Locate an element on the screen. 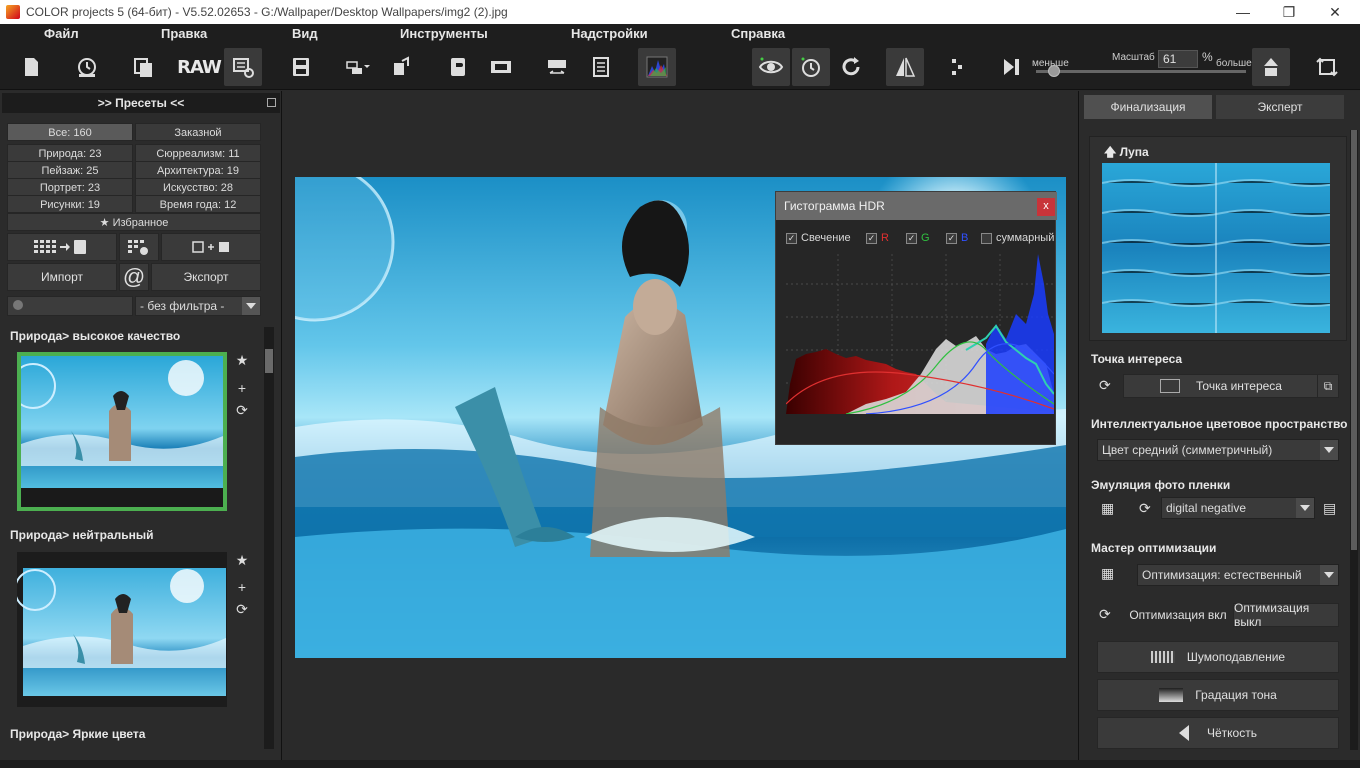 The image size is (1360, 768). mirror-icon is located at coordinates (905, 67).